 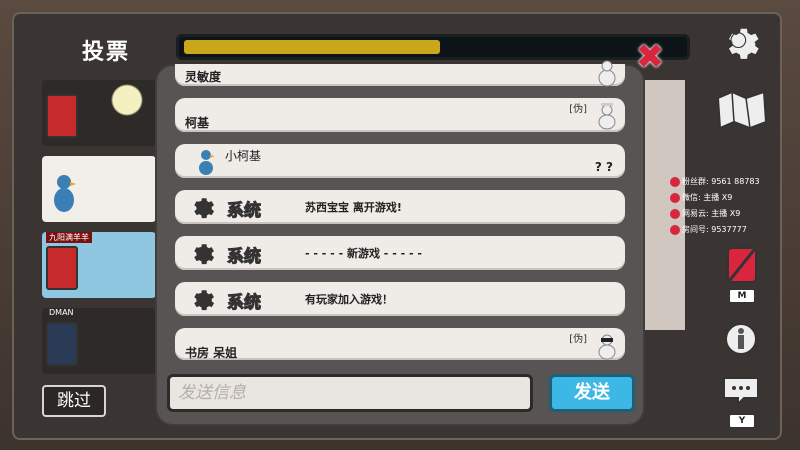 I want to click on message-sender: 柯基, so click(x=197, y=123).